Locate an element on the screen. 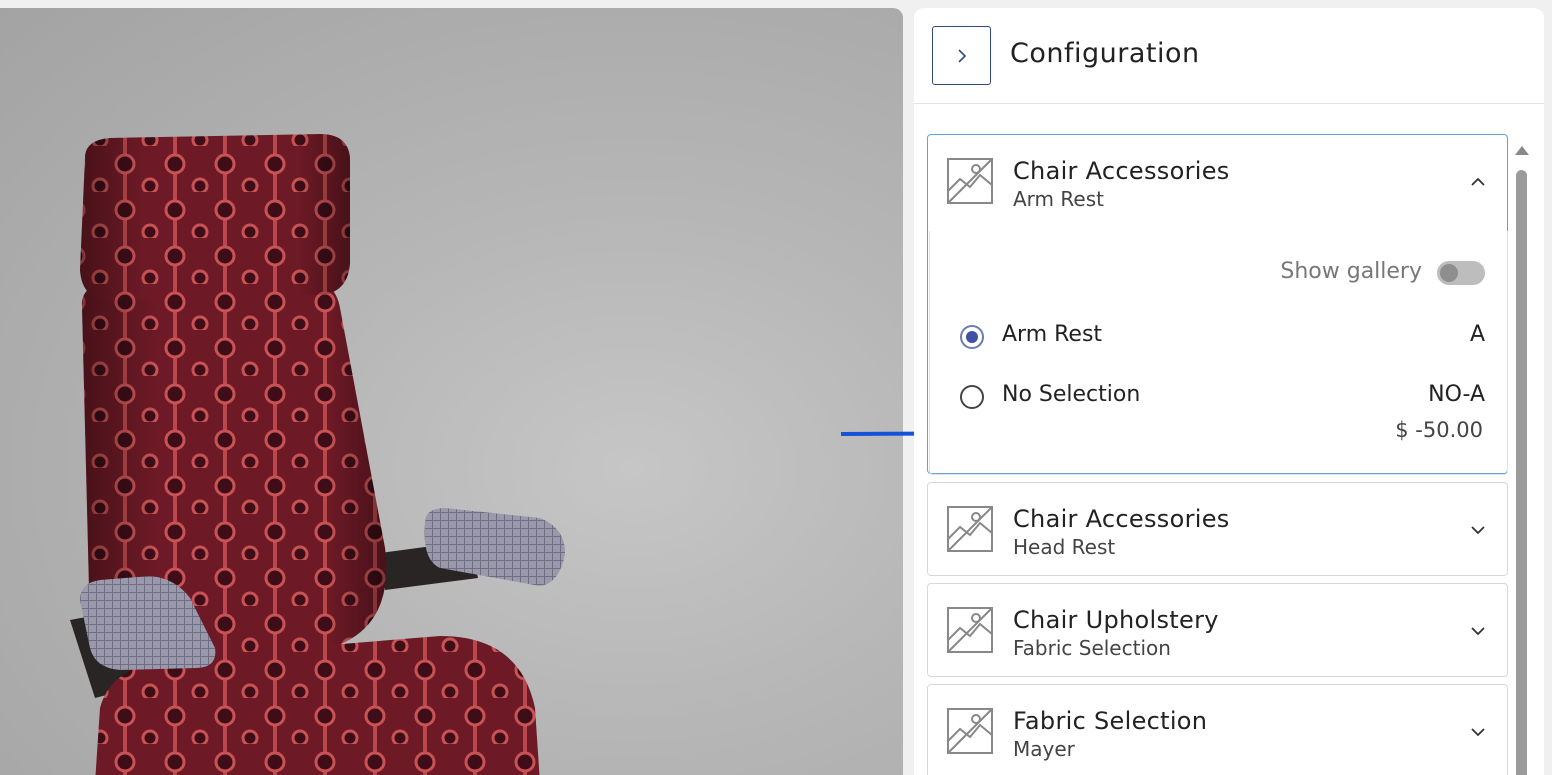 The height and width of the screenshot is (775, 1552). option-arm-rest: Arm Rest A is located at coordinates (1222, 337).